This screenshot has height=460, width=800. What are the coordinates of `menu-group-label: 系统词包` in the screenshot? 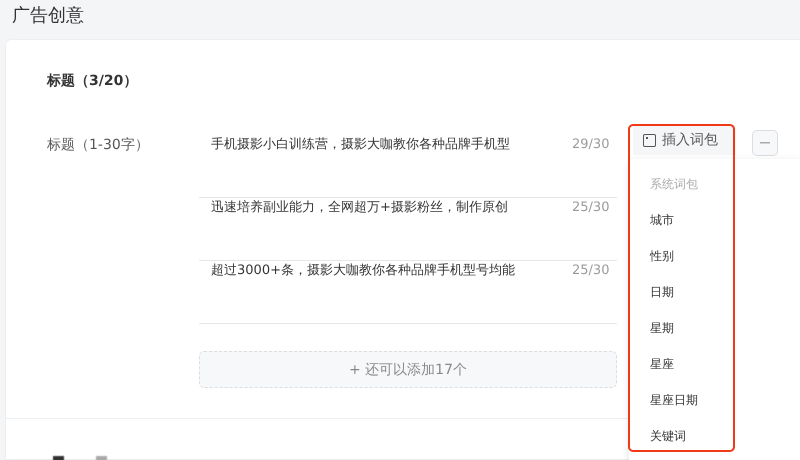 It's located at (674, 184).